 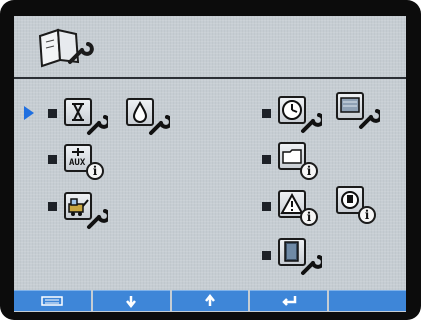 What do you see at coordinates (333, 207) in the screenshot?
I see `menu-item-warning-info: i i` at bounding box center [333, 207].